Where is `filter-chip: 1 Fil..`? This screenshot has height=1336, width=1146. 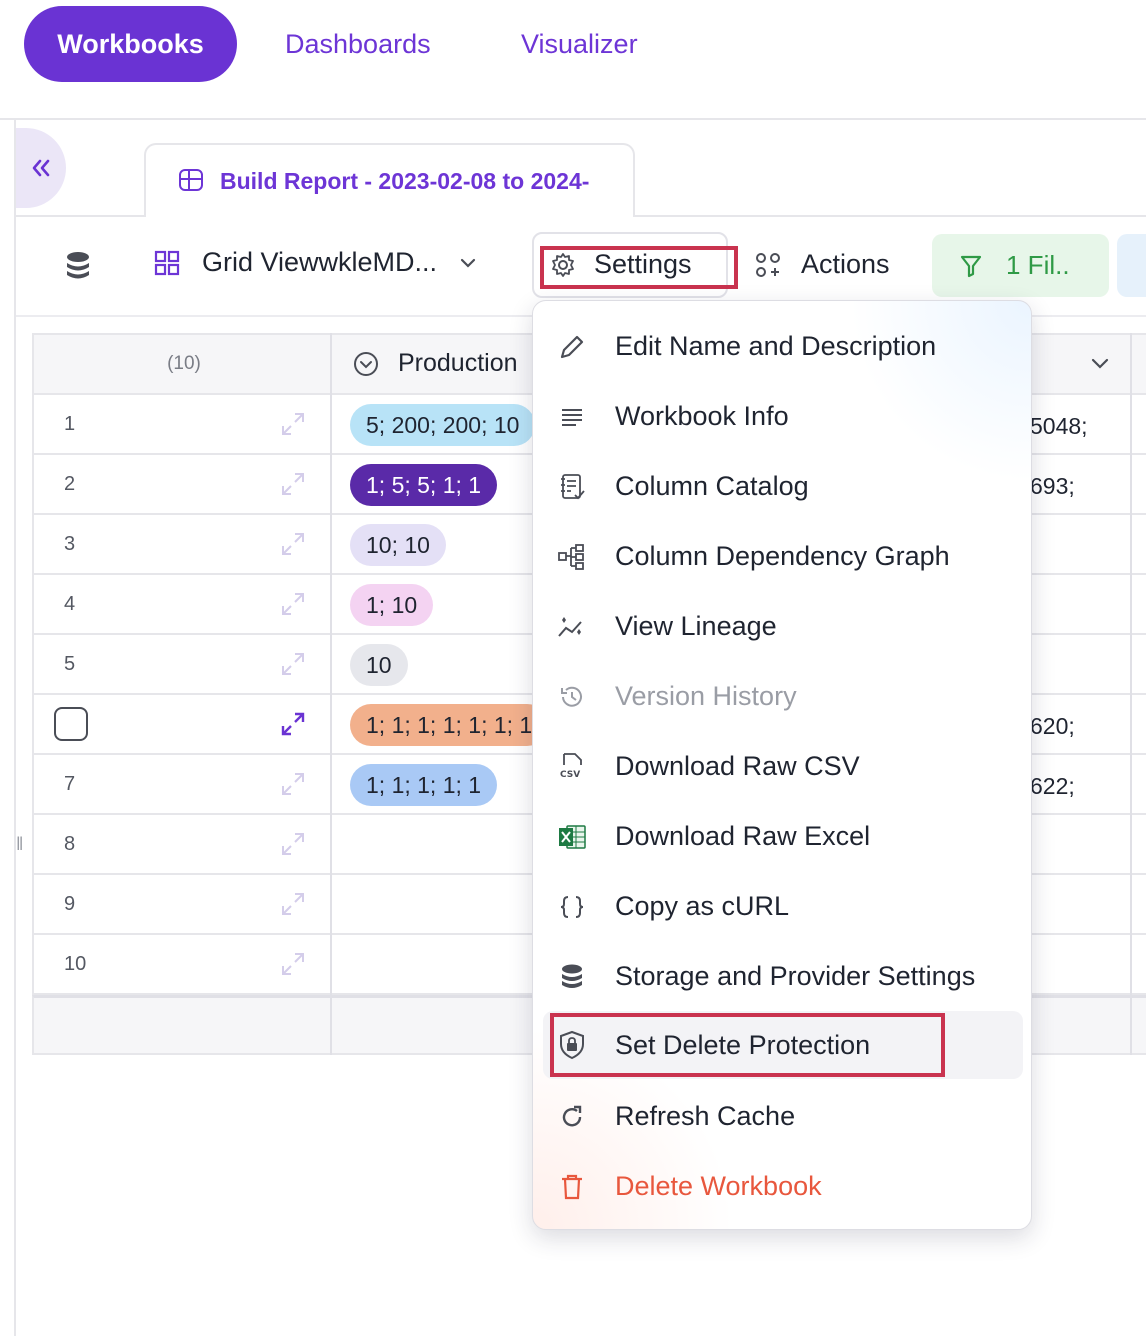 filter-chip: 1 Fil.. is located at coordinates (1020, 265).